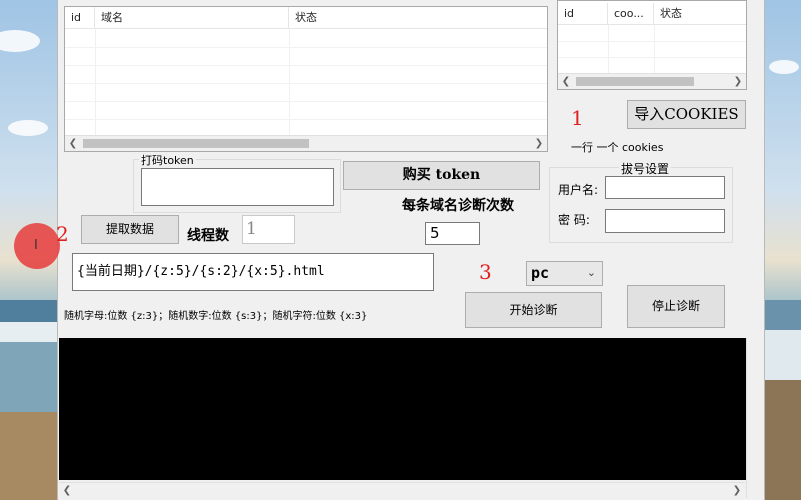  I want to click on diag-count-input: 5, so click(452, 233).